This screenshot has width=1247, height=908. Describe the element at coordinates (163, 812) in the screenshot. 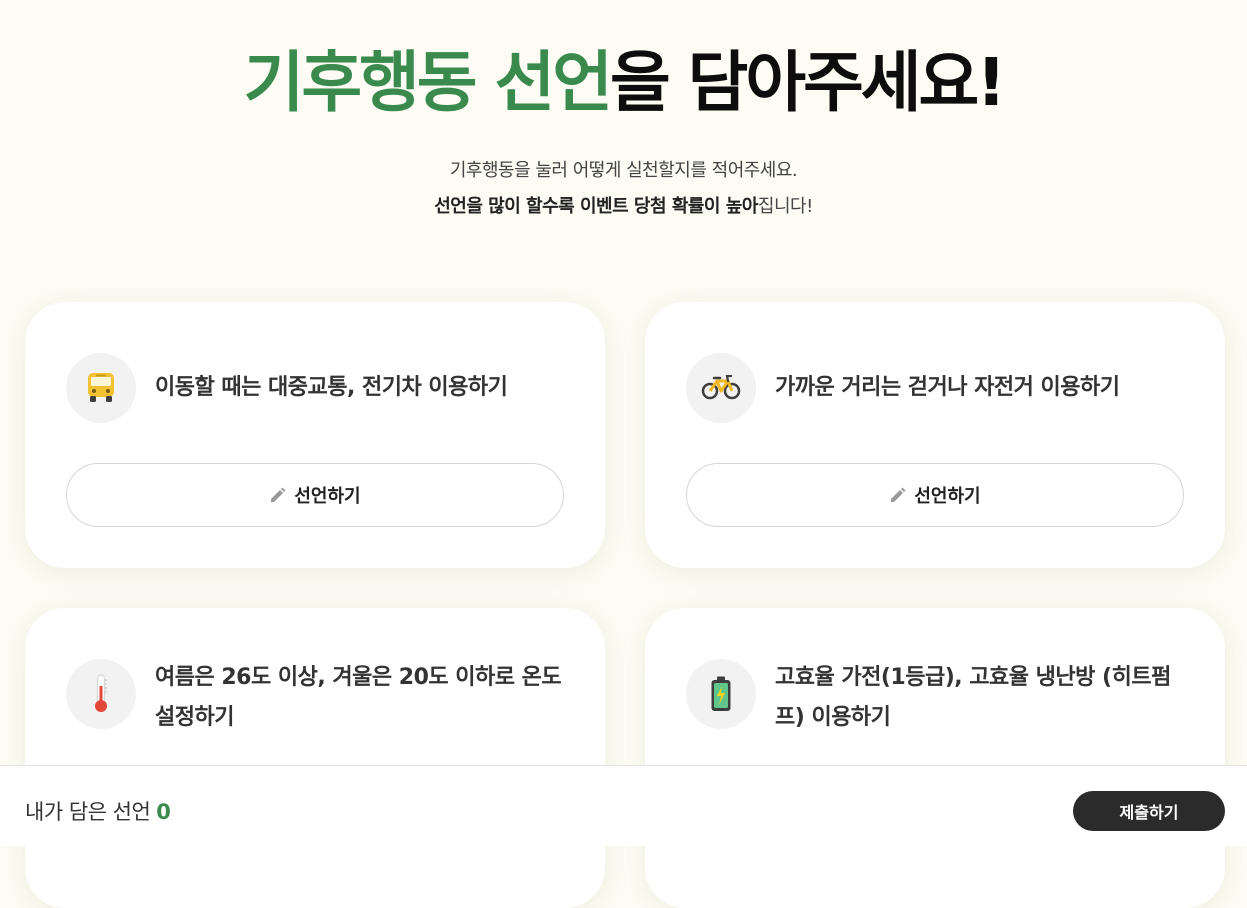

I see `pledge-count-value: 0` at that location.